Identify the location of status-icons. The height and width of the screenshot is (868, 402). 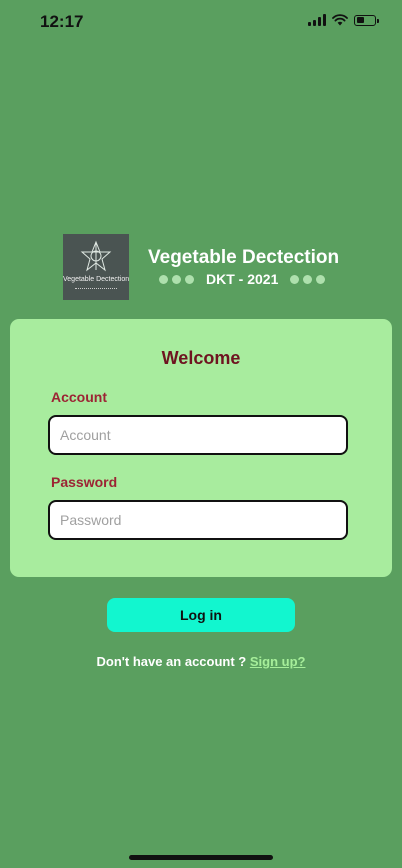
(343, 20).